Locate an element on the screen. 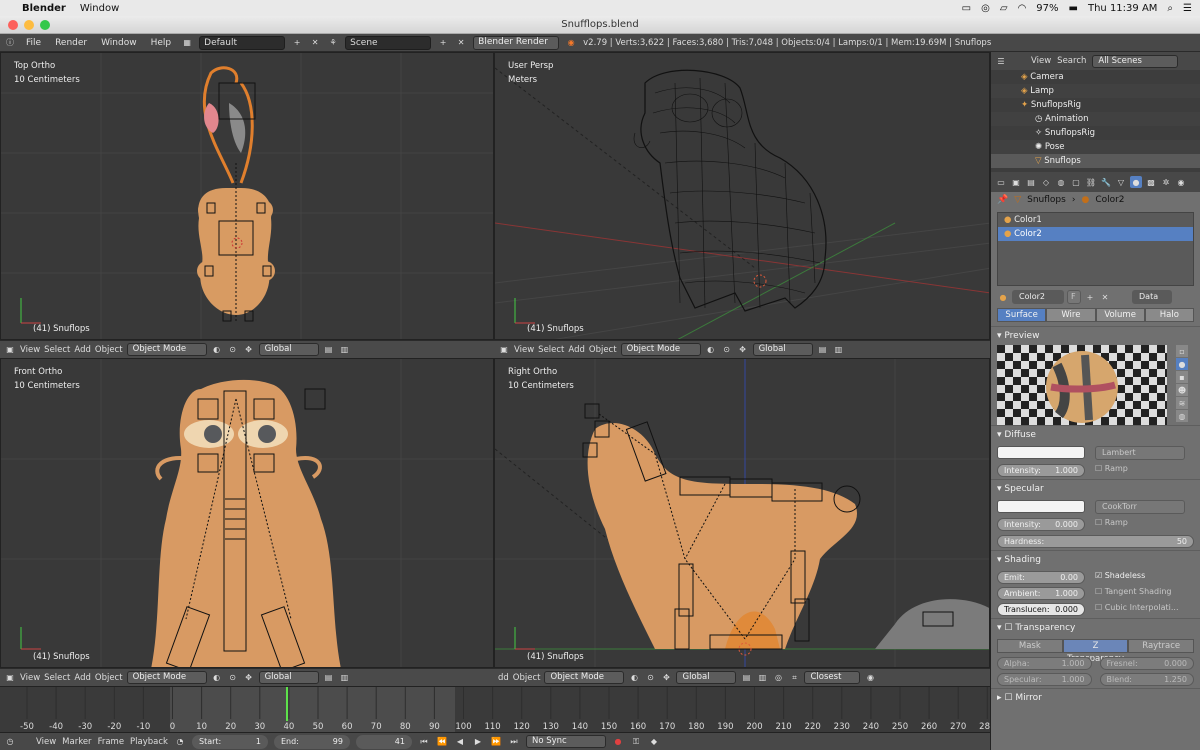 This screenshot has height=750, width=1200. particles-tab-icon: ✲ is located at coordinates (1166, 182).